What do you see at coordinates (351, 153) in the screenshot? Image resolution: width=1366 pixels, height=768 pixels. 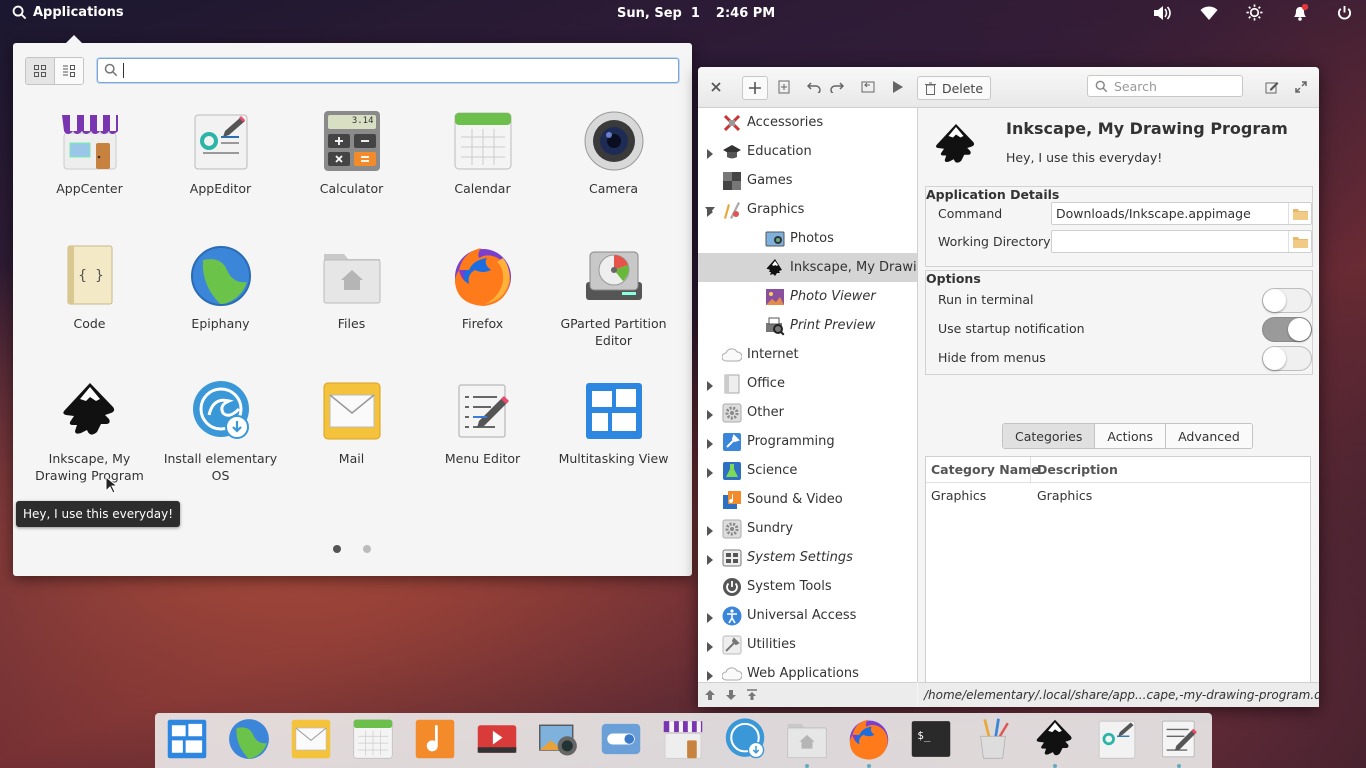 I see `app-calculator: 3.14 Calculator` at bounding box center [351, 153].